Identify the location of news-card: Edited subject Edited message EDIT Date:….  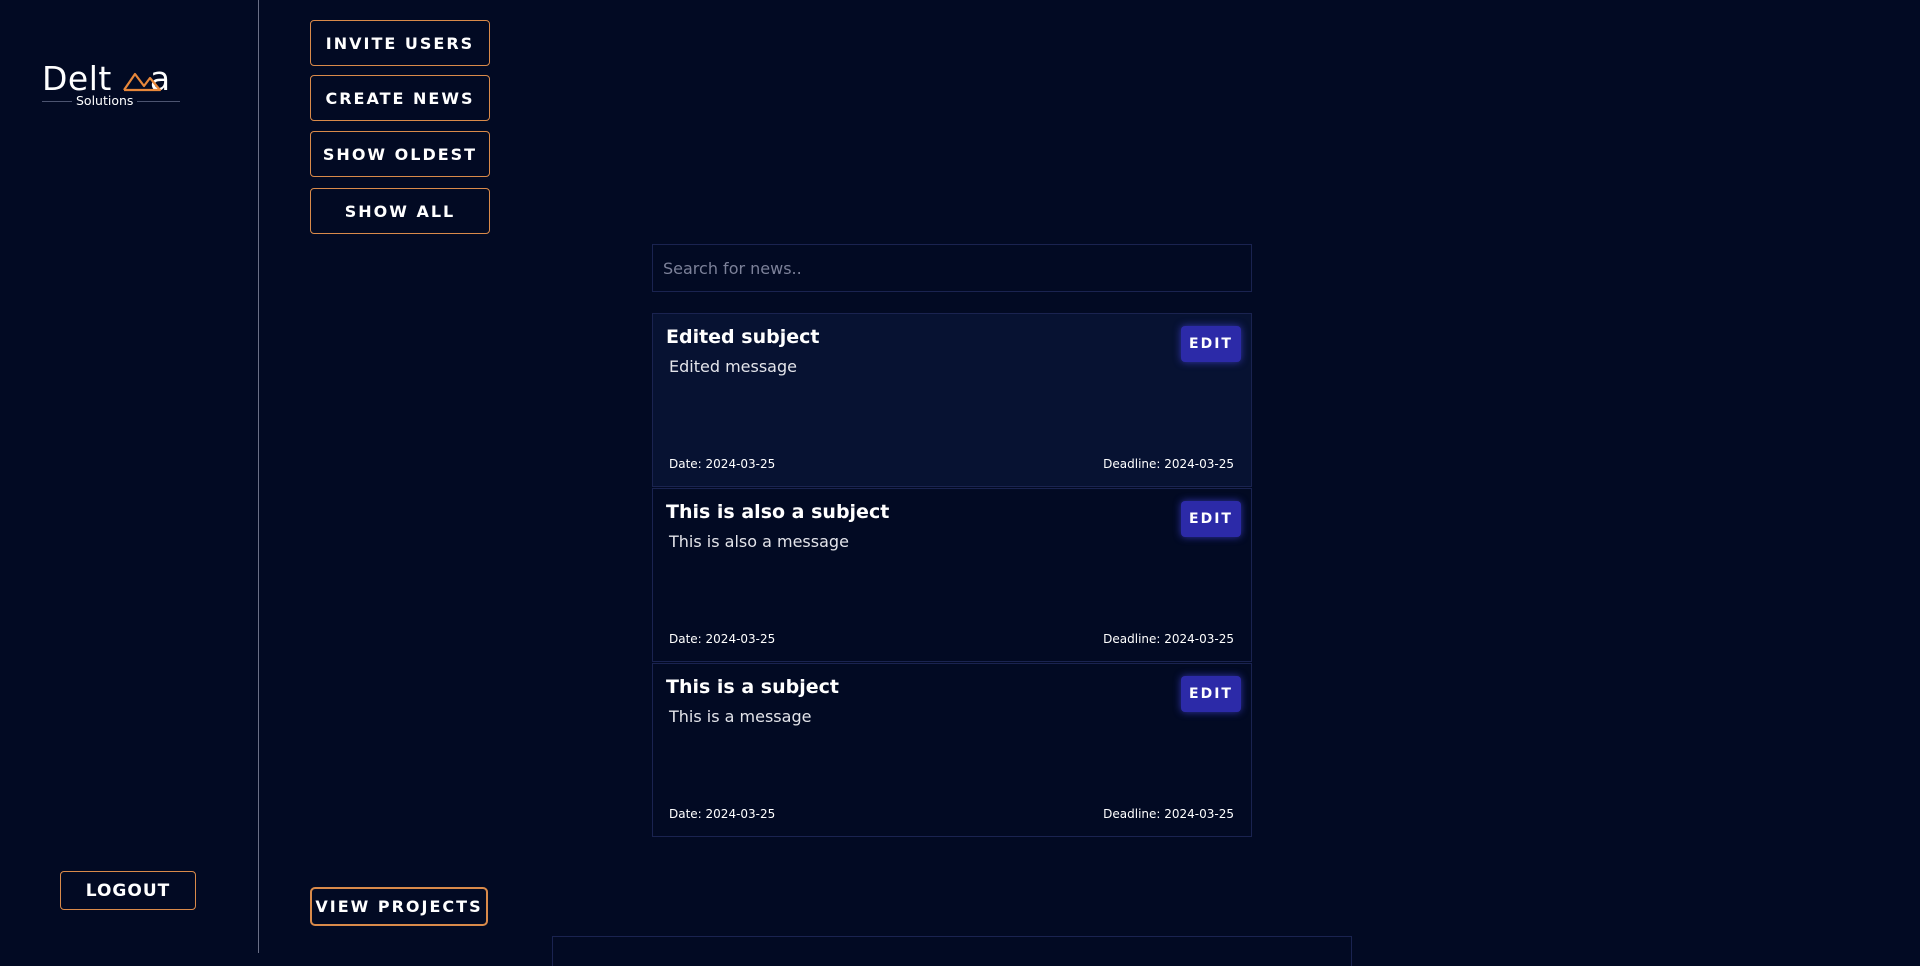
(952, 400).